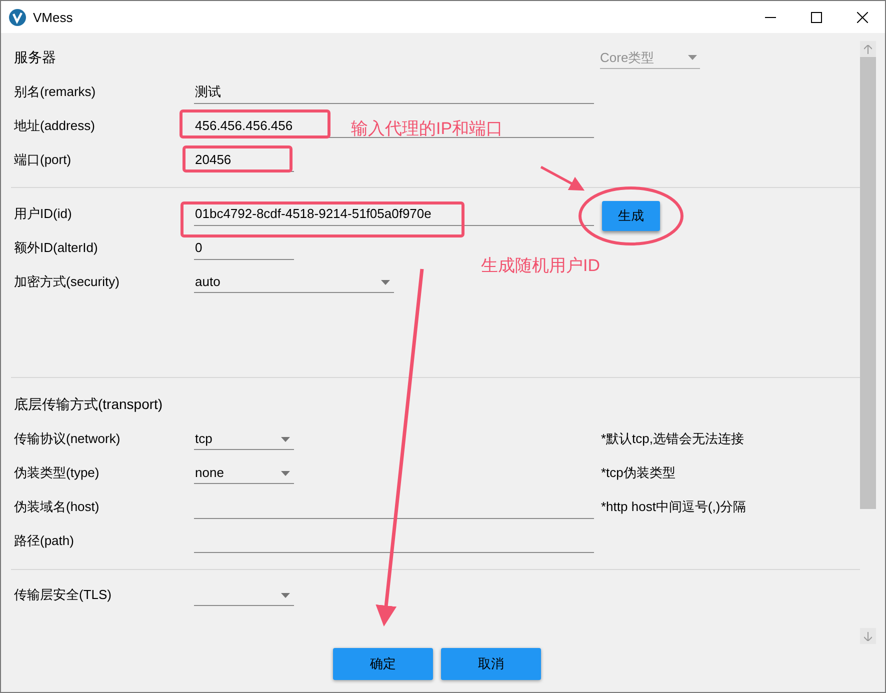  I want to click on field-label: 端口(port), so click(42, 160).